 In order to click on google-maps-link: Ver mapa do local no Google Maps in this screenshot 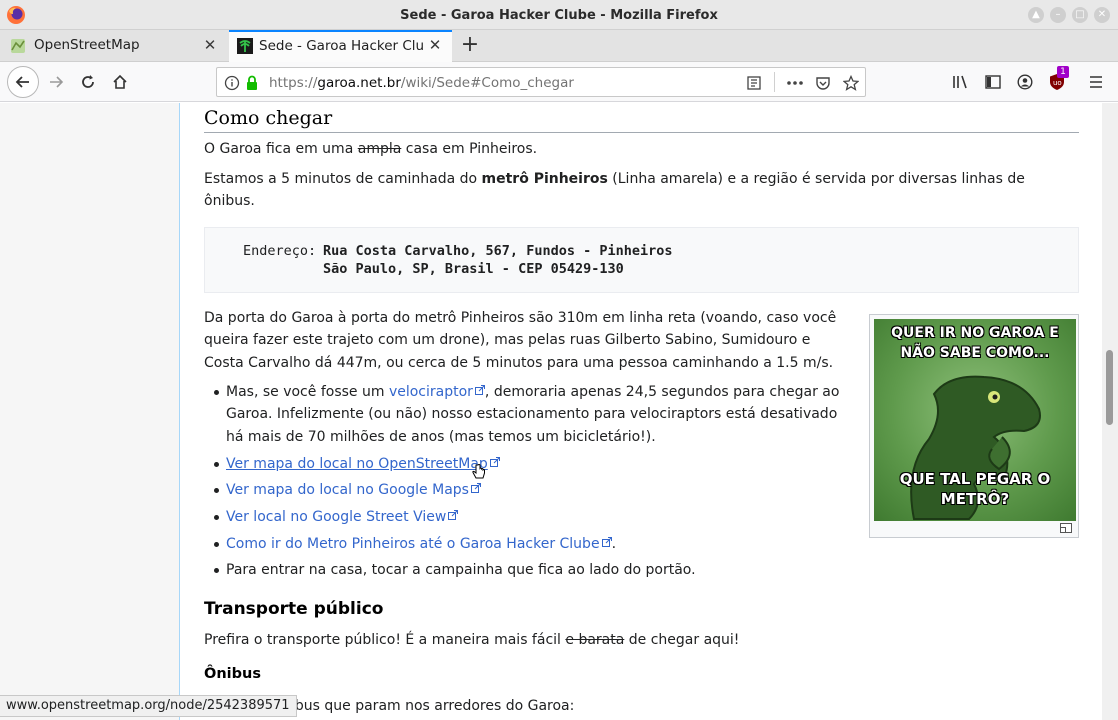, I will do `click(347, 490)`.